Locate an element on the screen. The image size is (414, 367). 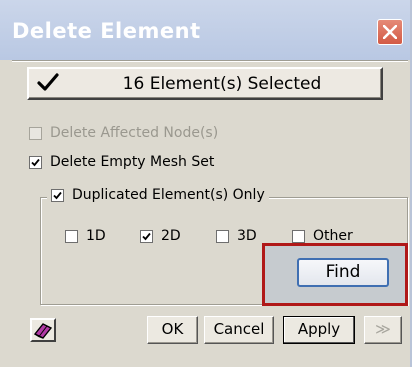
title-separator is located at coordinates (210, 61).